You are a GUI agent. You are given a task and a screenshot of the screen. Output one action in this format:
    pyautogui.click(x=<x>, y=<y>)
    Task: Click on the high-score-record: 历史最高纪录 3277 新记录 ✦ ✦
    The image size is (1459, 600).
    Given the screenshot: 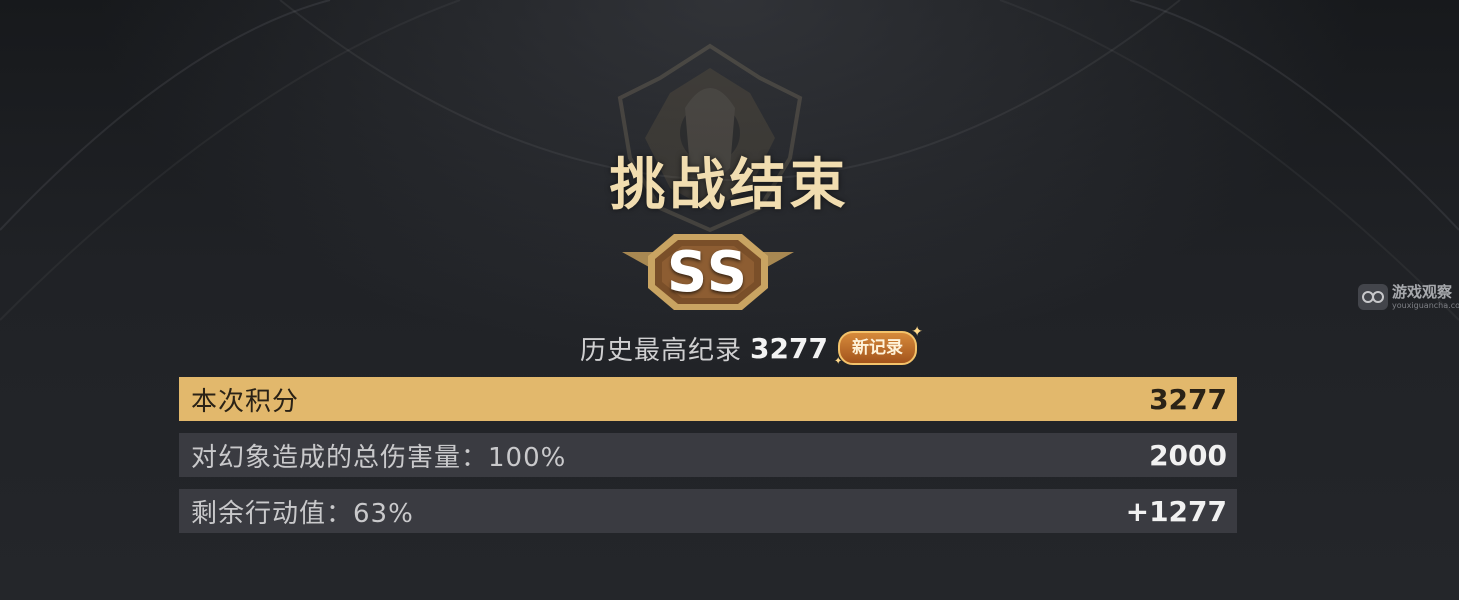 What is the action you would take?
    pyautogui.click(x=751, y=346)
    